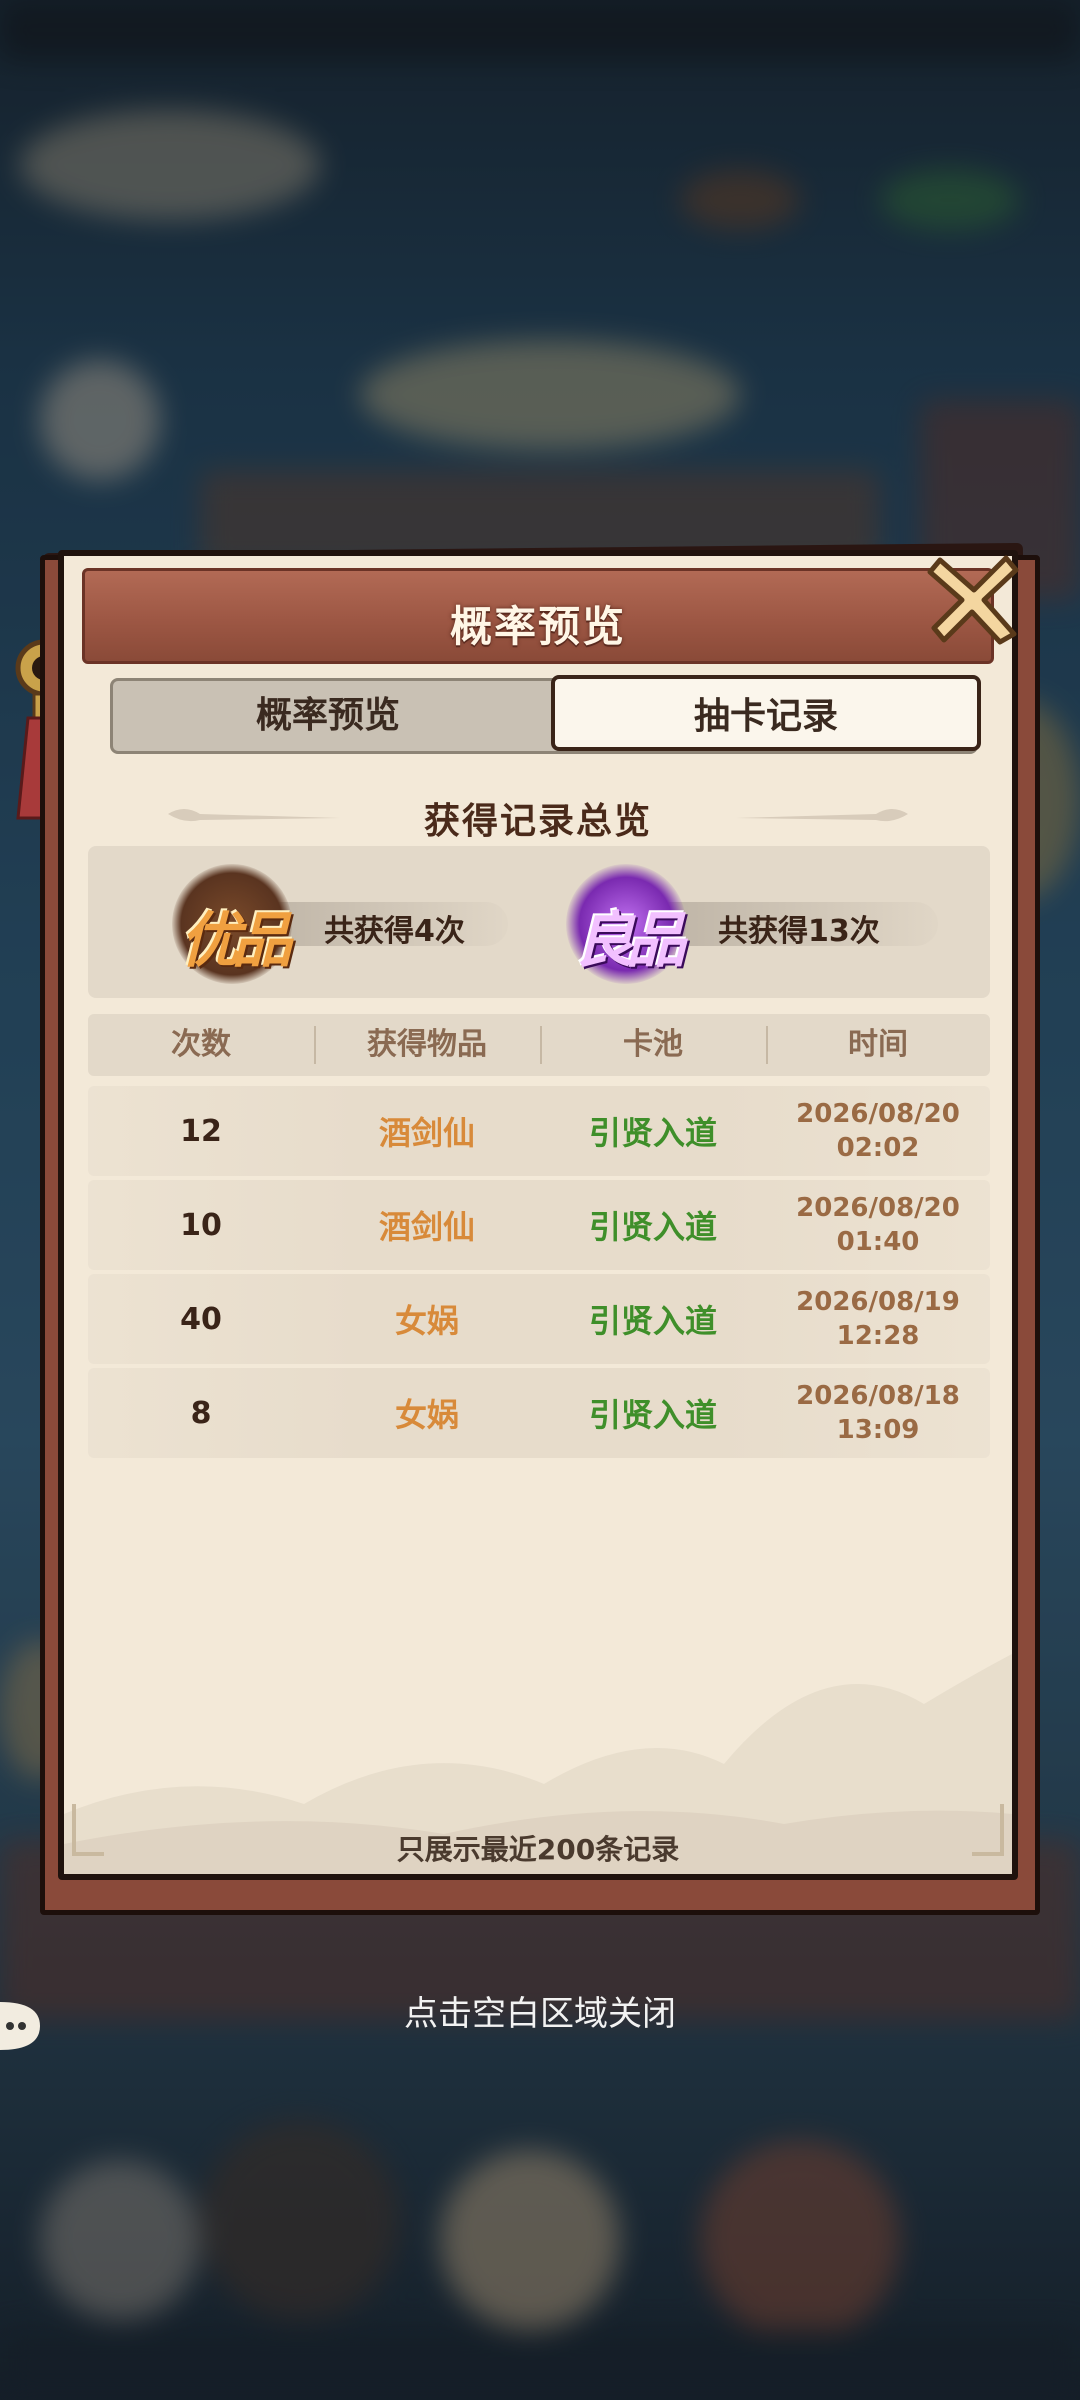 This screenshot has width=1080, height=2400. Describe the element at coordinates (201, 1225) in the screenshot. I see `row-count: 10` at that location.